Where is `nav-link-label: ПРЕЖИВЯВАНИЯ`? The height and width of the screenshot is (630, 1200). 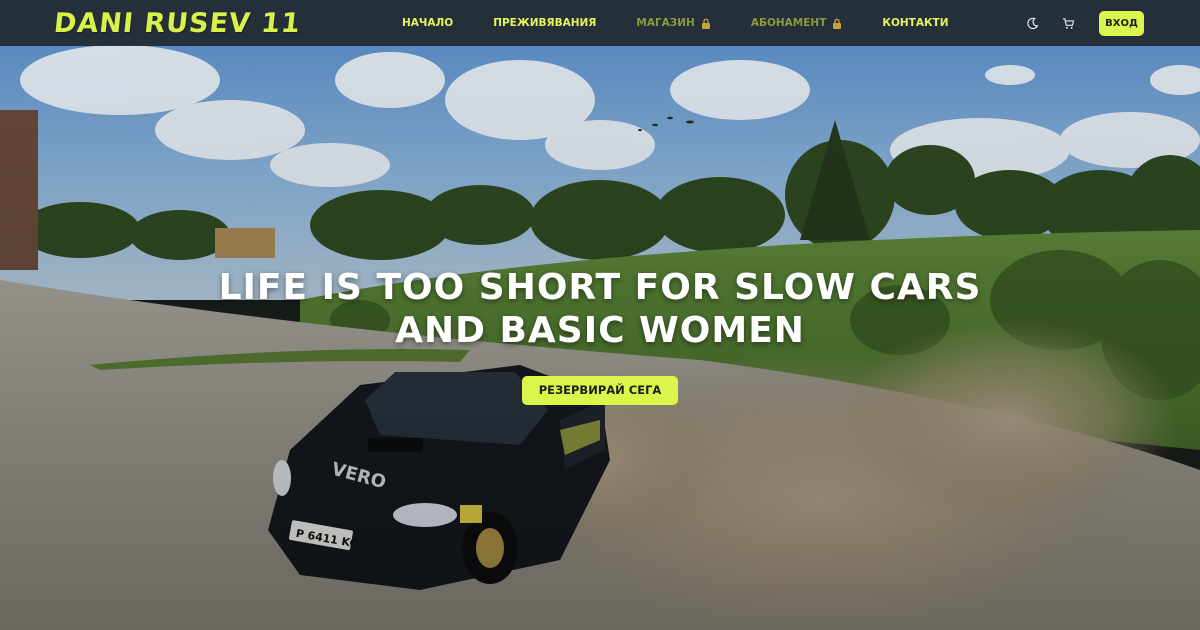
nav-link-label: ПРЕЖИВЯВАНИЯ is located at coordinates (545, 23).